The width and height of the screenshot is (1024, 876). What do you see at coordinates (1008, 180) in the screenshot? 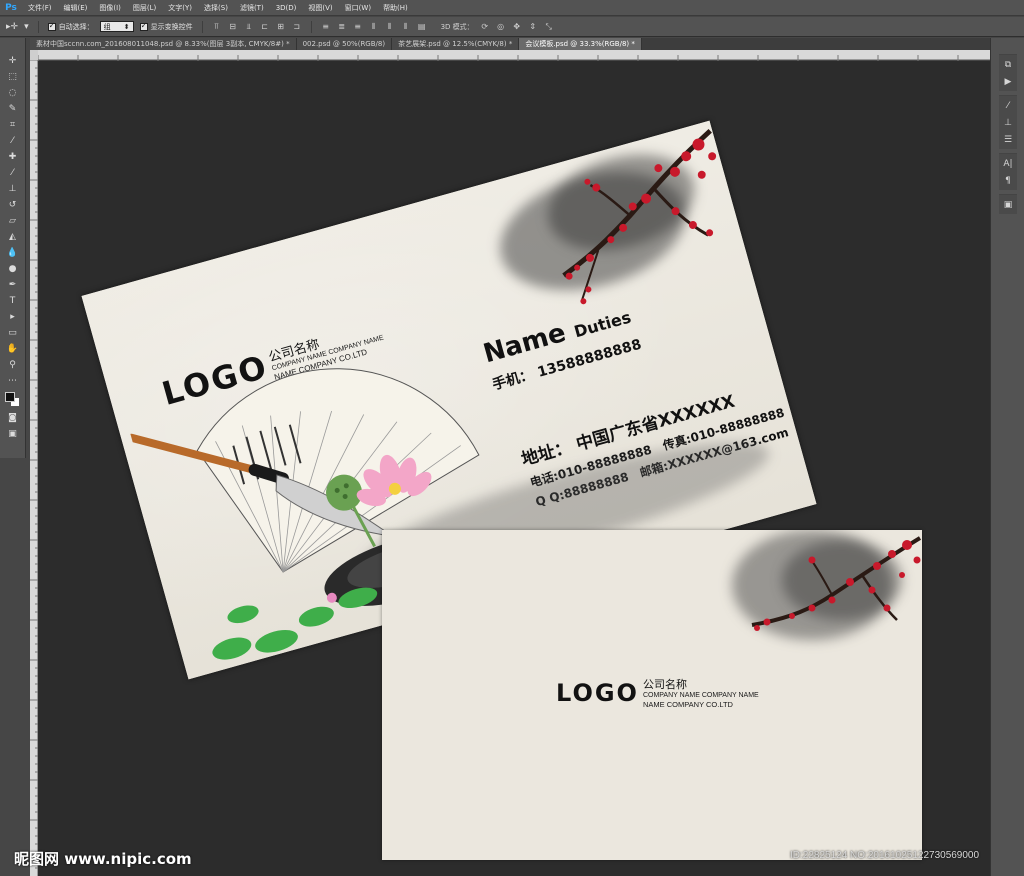
I see `paragraph-panel-icon: ¶` at bounding box center [1008, 180].